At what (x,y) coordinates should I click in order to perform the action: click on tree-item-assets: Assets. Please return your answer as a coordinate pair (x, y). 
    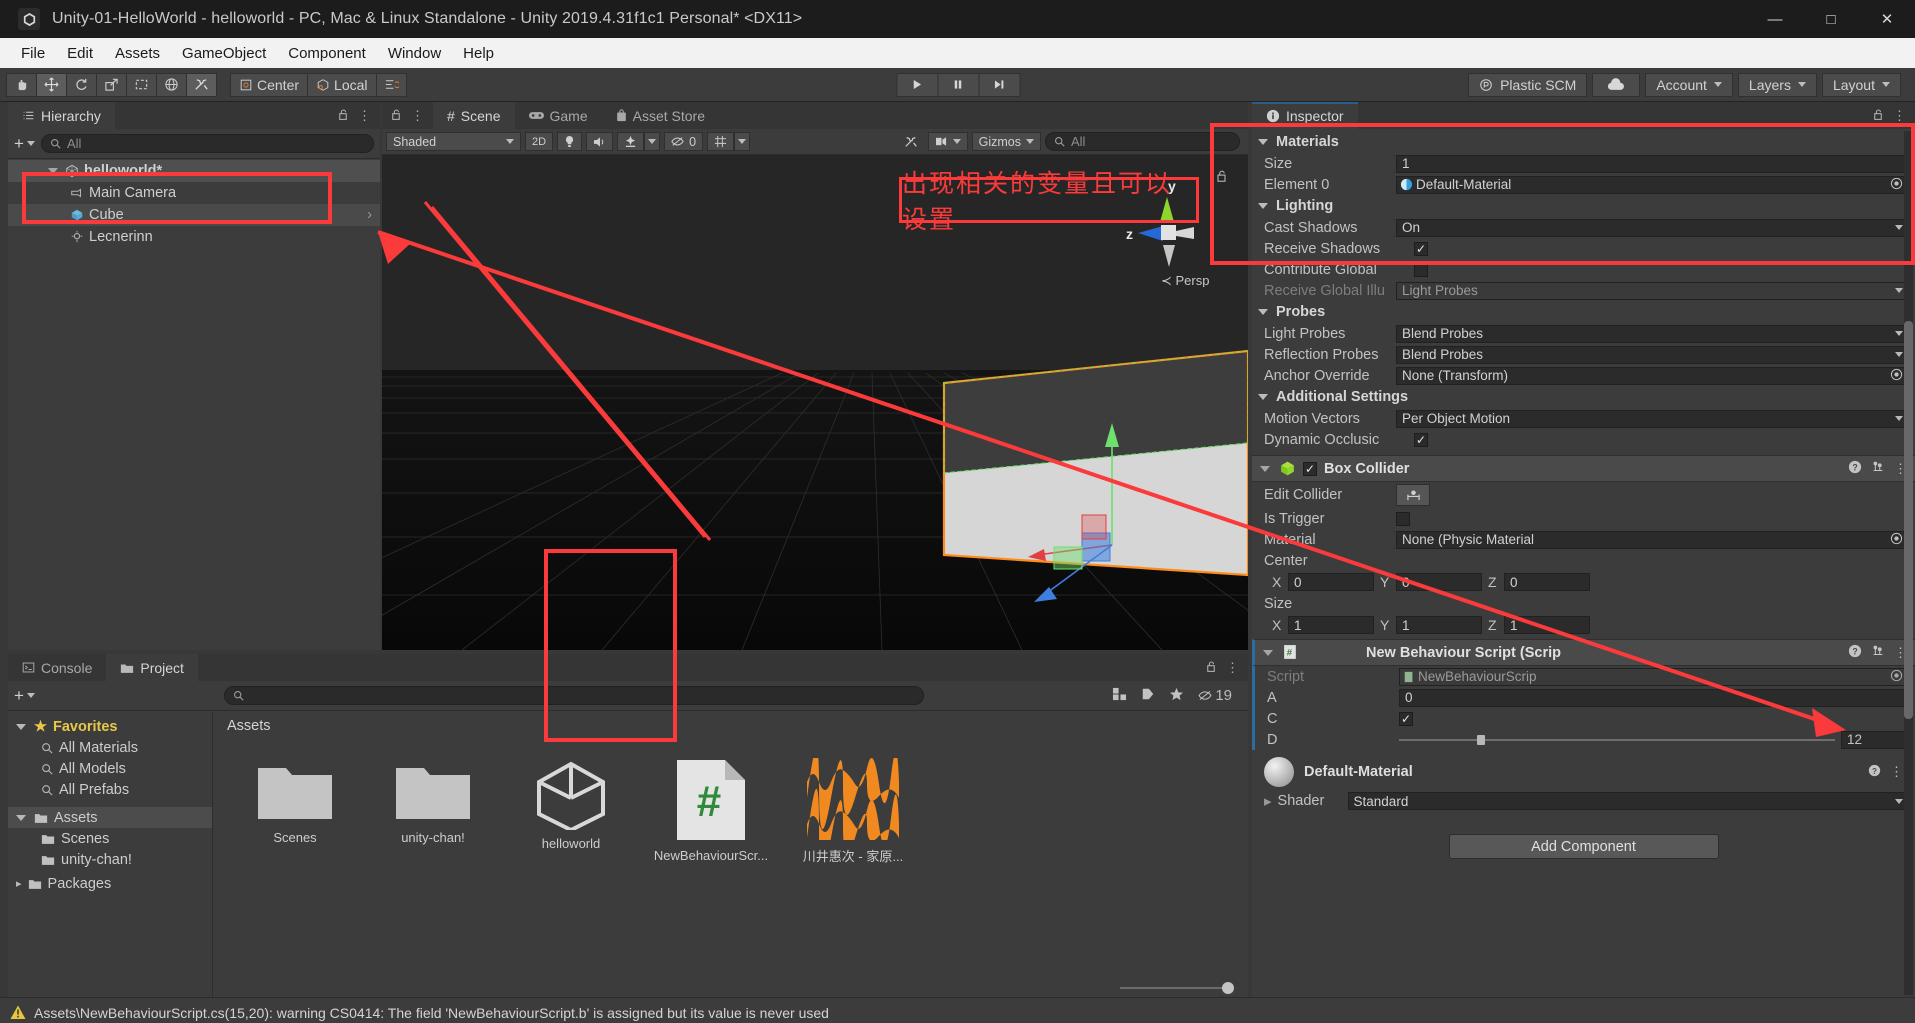
    Looking at the image, I should click on (110, 817).